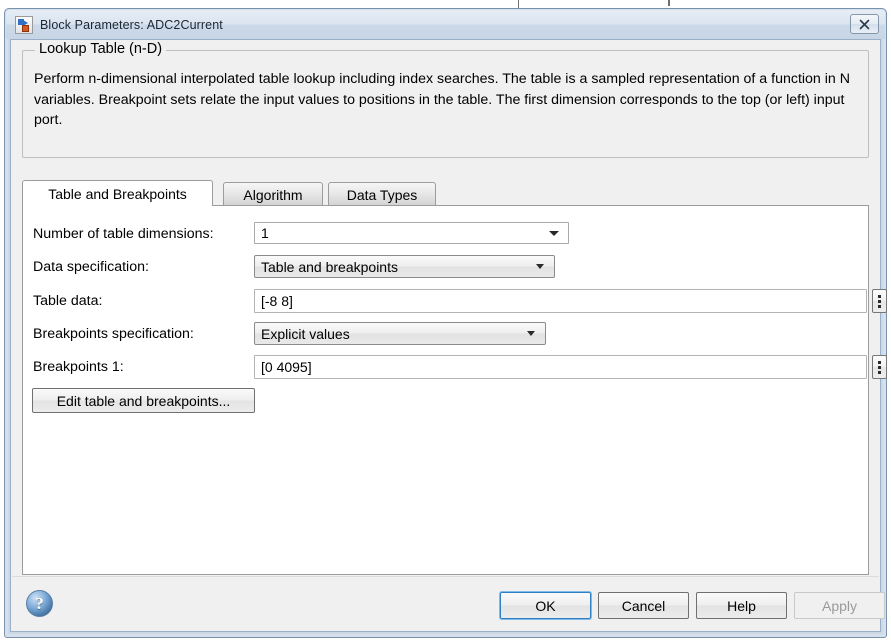 The height and width of the screenshot is (642, 891). I want to click on table-data-value: [-8 8], so click(277, 301).